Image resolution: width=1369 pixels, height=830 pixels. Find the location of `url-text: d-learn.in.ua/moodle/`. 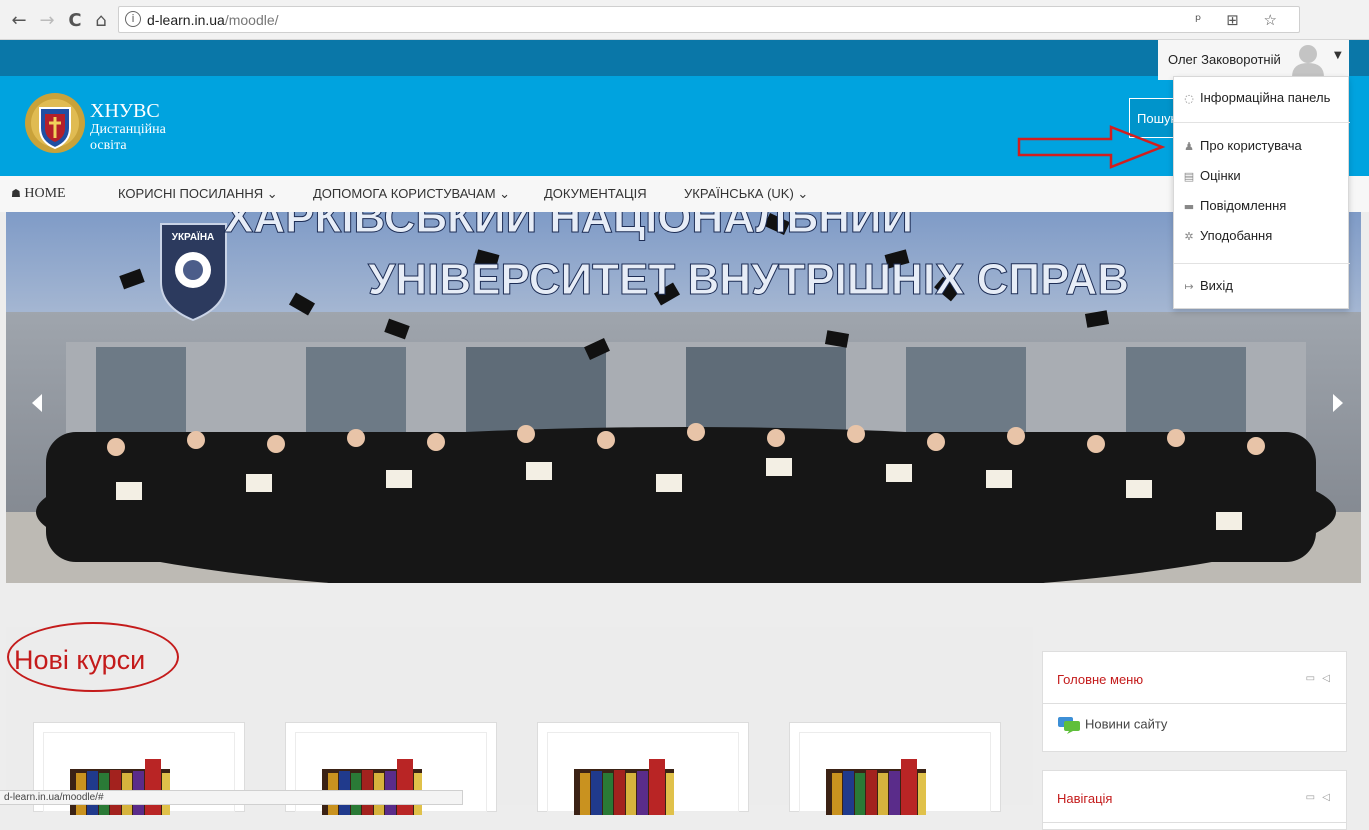

url-text: d-learn.in.ua/moodle/ is located at coordinates (213, 20).